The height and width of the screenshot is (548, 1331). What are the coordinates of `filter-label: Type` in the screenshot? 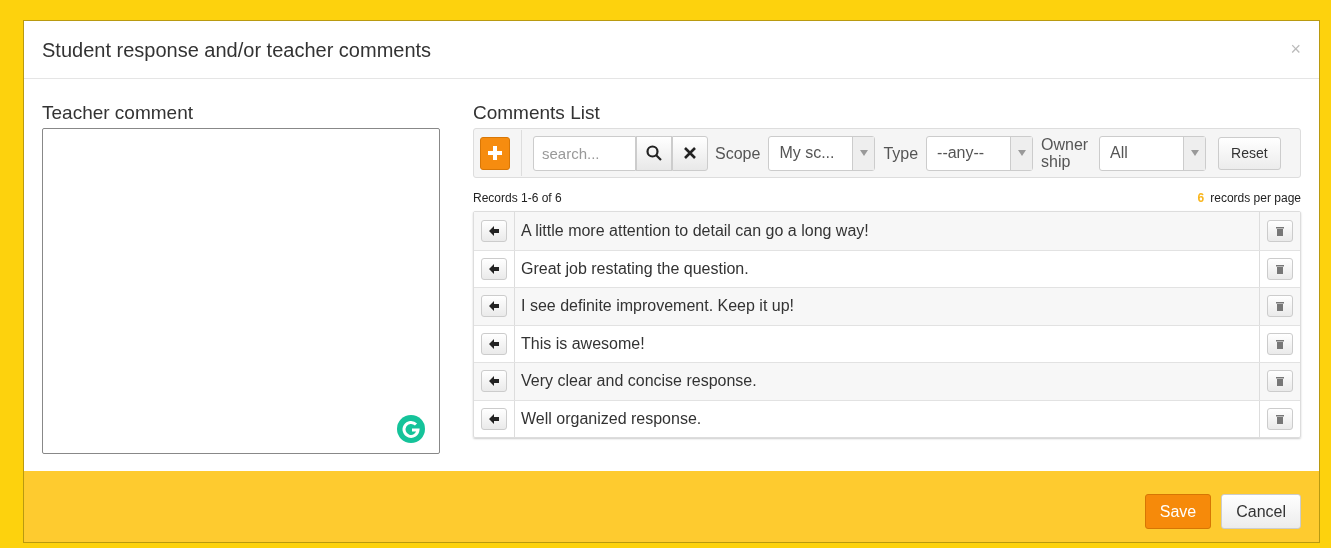 It's located at (901, 153).